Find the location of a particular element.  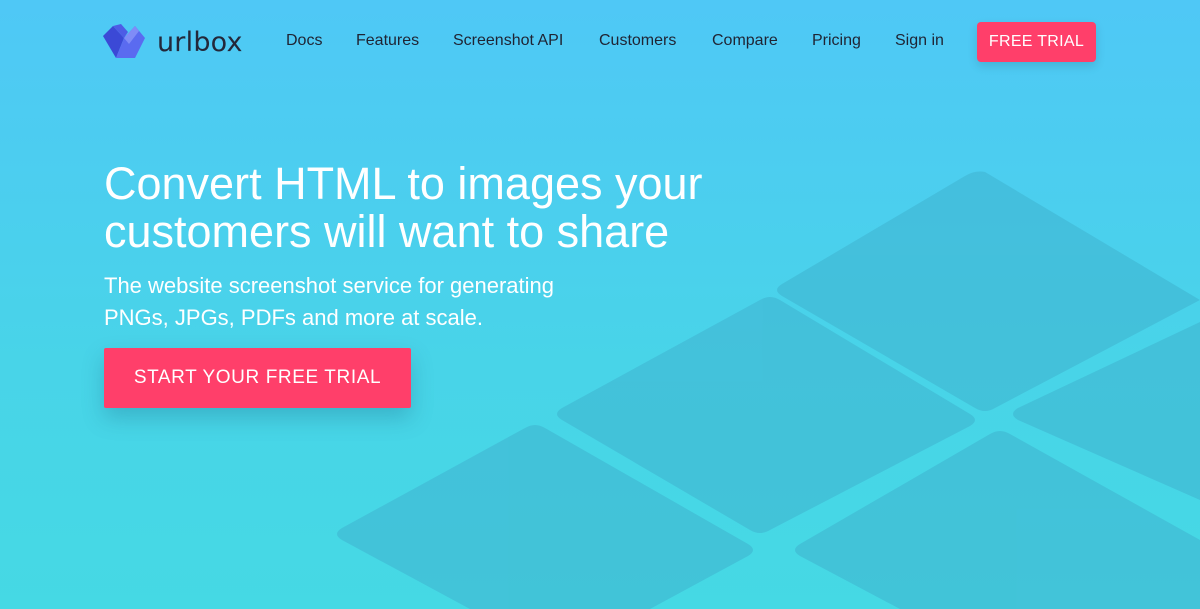

brand-name: urlbox is located at coordinates (200, 42).